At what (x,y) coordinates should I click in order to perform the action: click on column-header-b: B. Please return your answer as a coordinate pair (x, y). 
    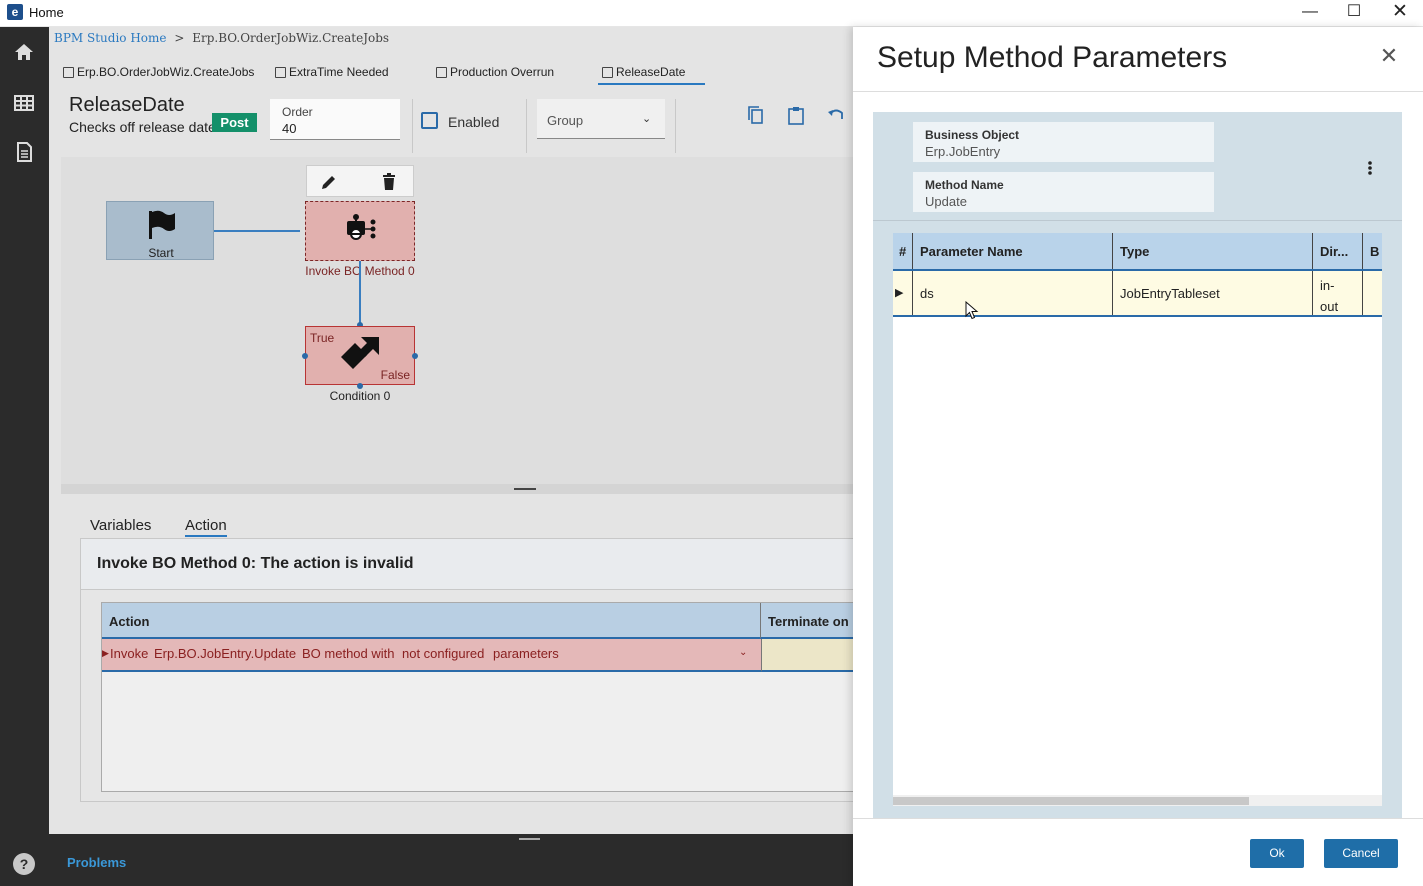
    Looking at the image, I should click on (1372, 251).